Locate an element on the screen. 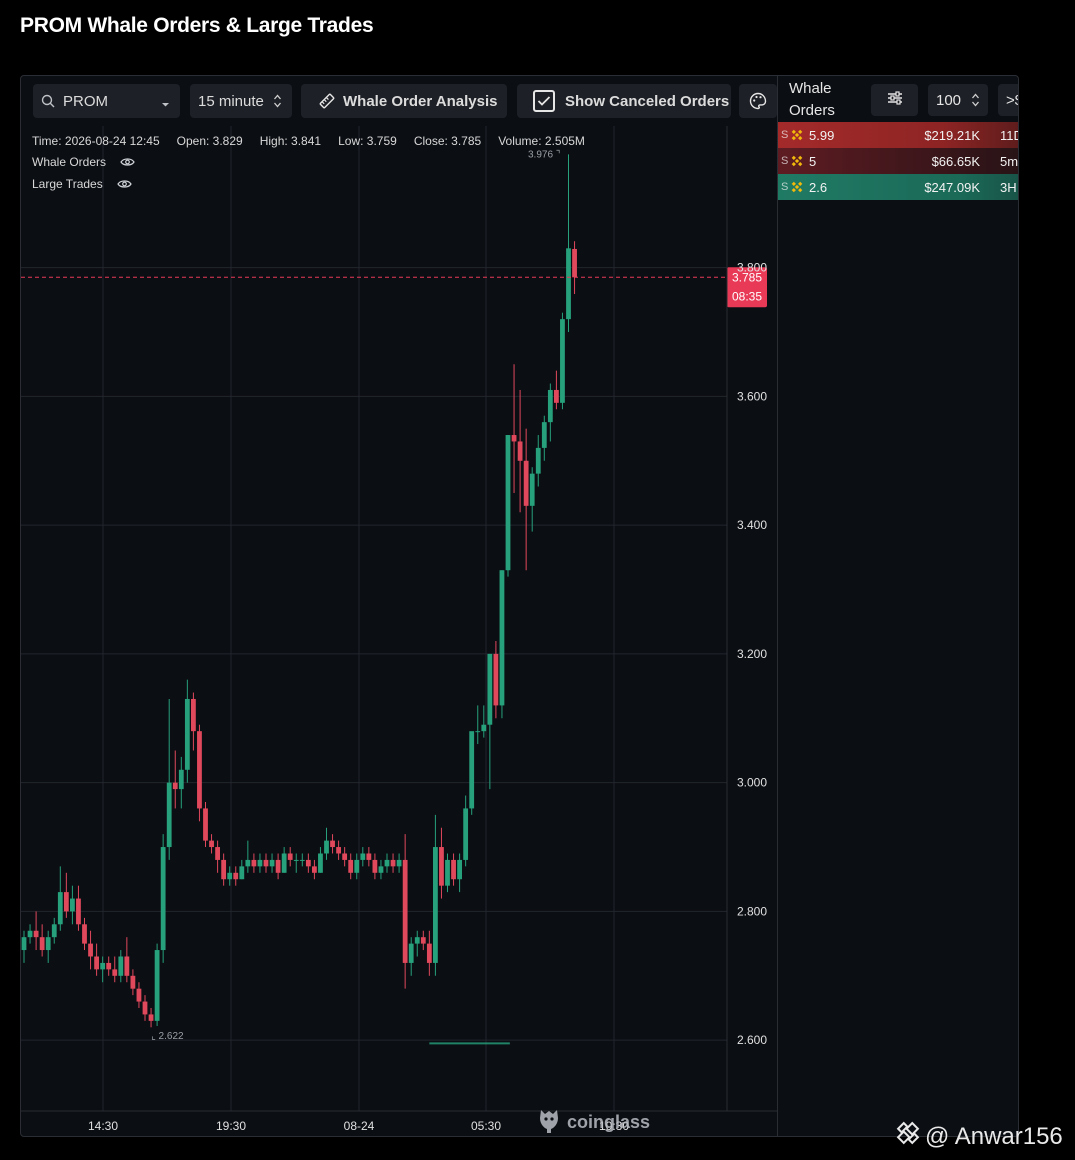 The width and height of the screenshot is (1075, 1160). whale-order-row: S 5.99 $219.21K 11D 20H is located at coordinates (898, 135).